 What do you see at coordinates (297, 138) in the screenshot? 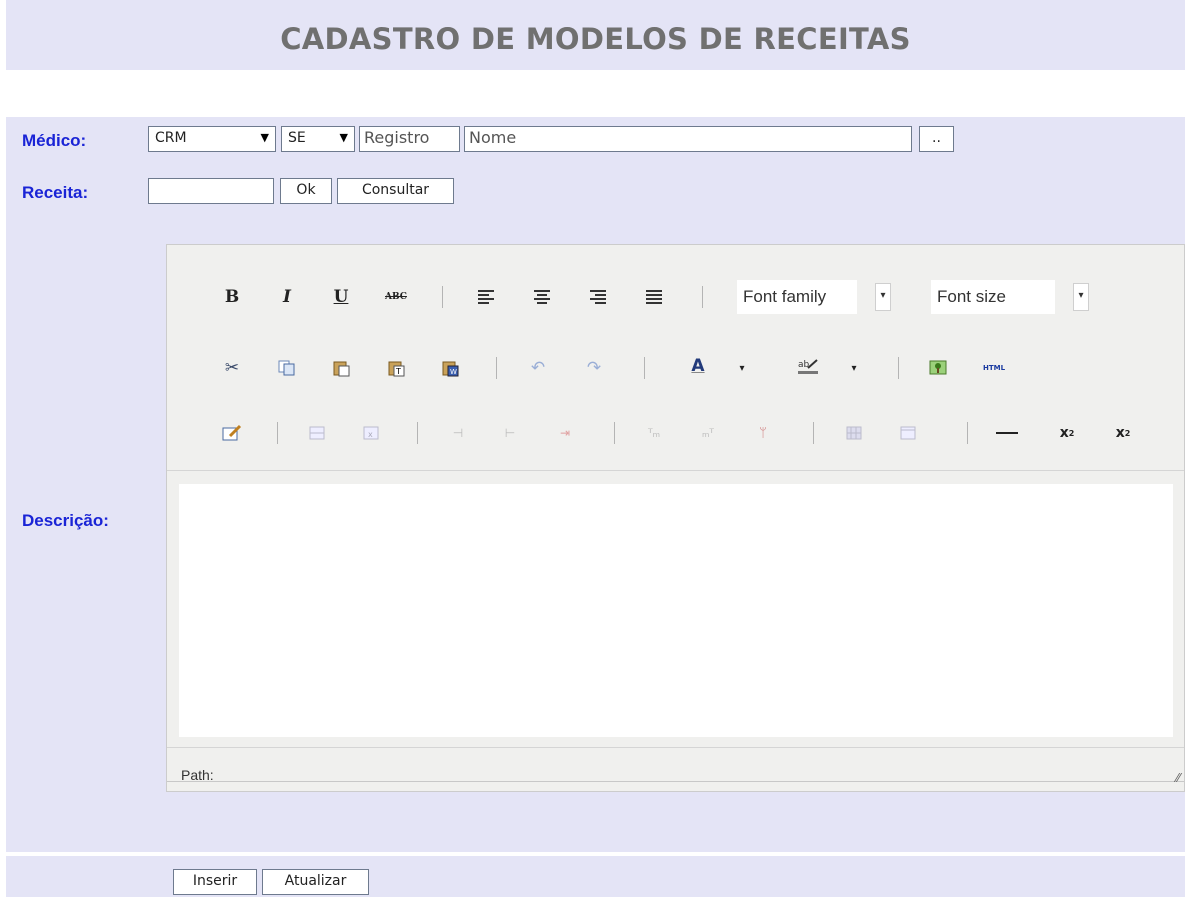
I see `uf-select-value: SE` at bounding box center [297, 138].